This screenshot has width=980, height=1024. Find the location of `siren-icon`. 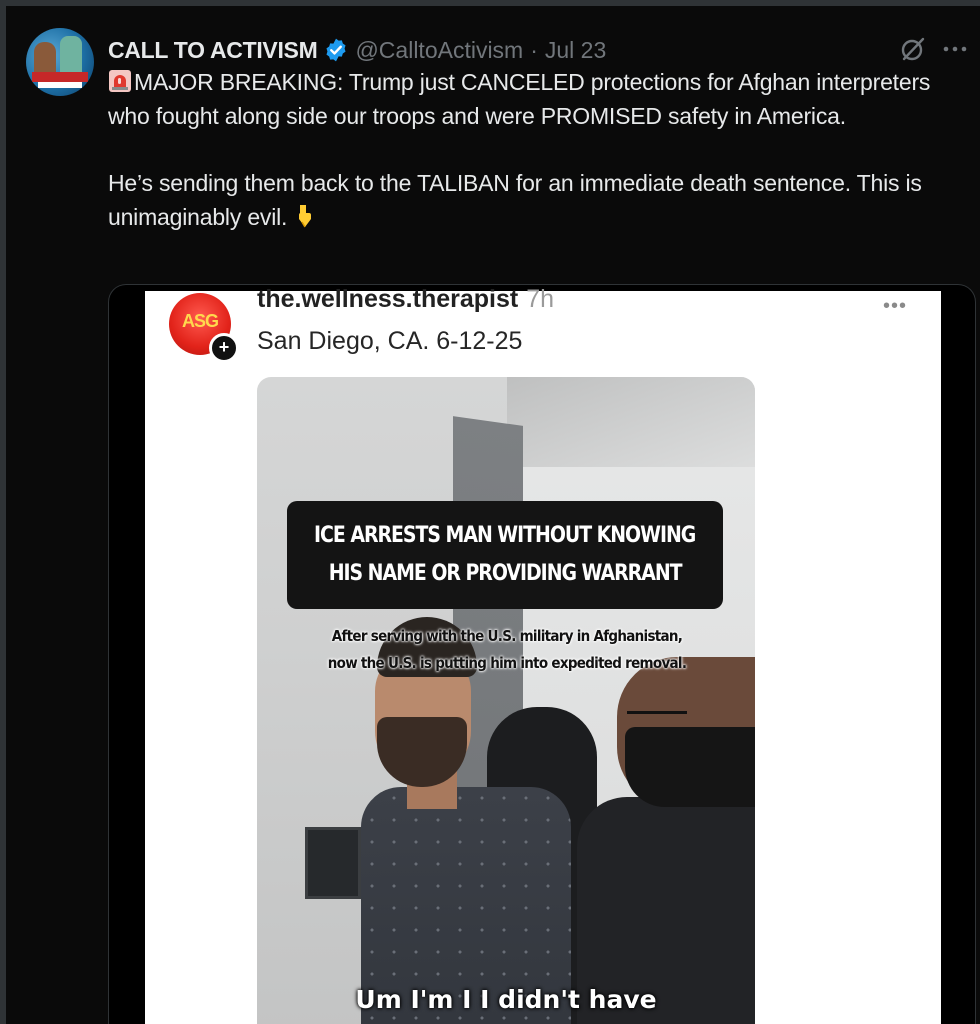

siren-icon is located at coordinates (120, 81).